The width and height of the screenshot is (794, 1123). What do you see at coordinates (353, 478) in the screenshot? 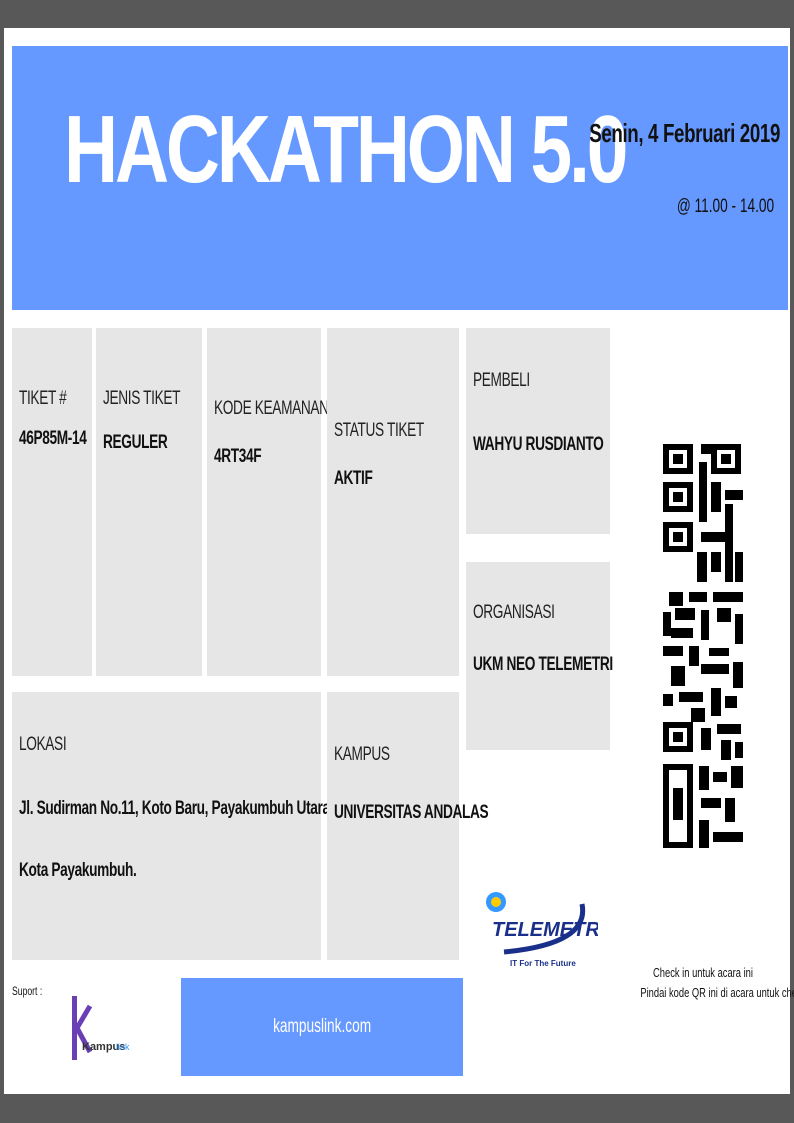
I see `ticket-status-value: AKTIF` at bounding box center [353, 478].